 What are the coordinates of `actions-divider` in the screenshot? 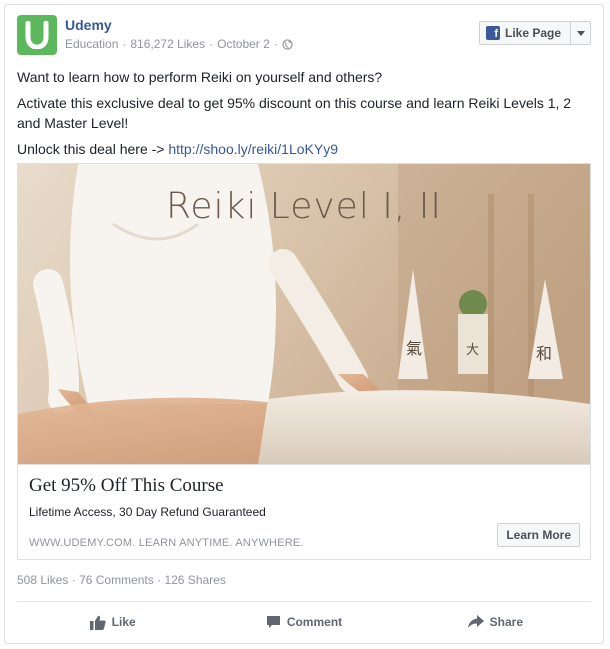 It's located at (304, 601).